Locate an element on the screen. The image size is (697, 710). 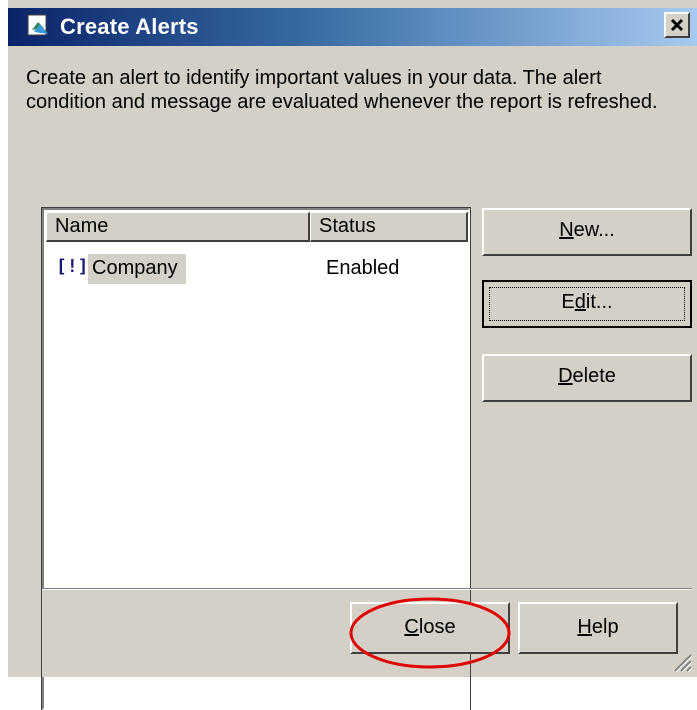
column-header-status: Status is located at coordinates (389, 227).